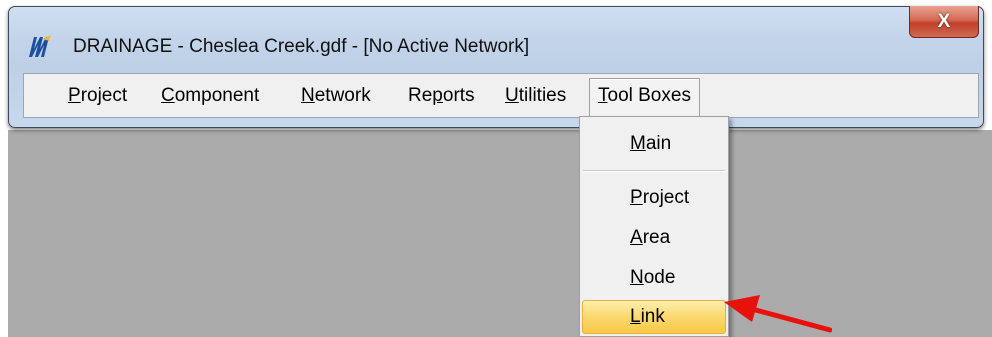 The height and width of the screenshot is (337, 992). What do you see at coordinates (647, 317) in the screenshot?
I see `dropdown-item-link: Link` at bounding box center [647, 317].